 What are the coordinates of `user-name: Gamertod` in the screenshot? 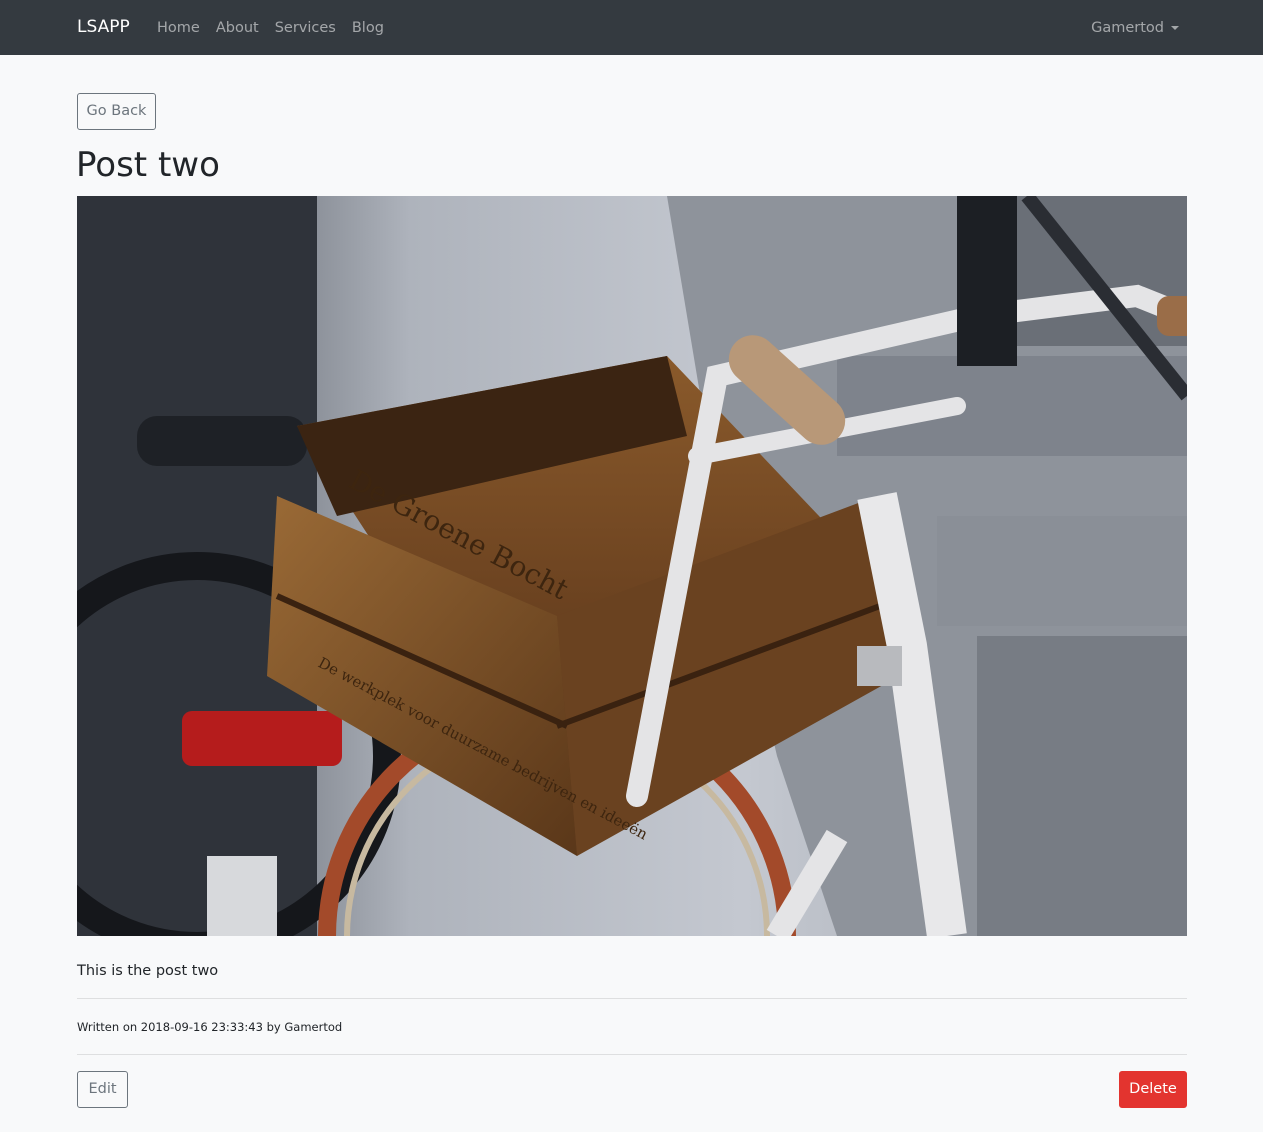 It's located at (1127, 28).